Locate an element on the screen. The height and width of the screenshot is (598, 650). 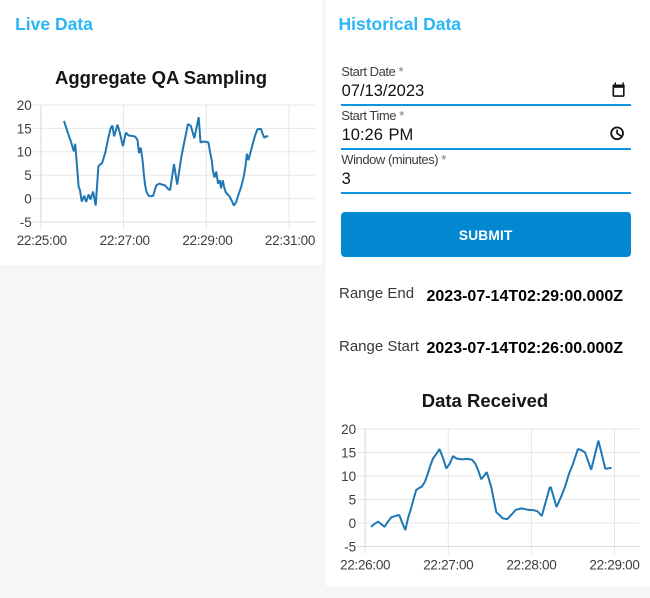
svg-text: 22:26:00 is located at coordinates (365, 564).